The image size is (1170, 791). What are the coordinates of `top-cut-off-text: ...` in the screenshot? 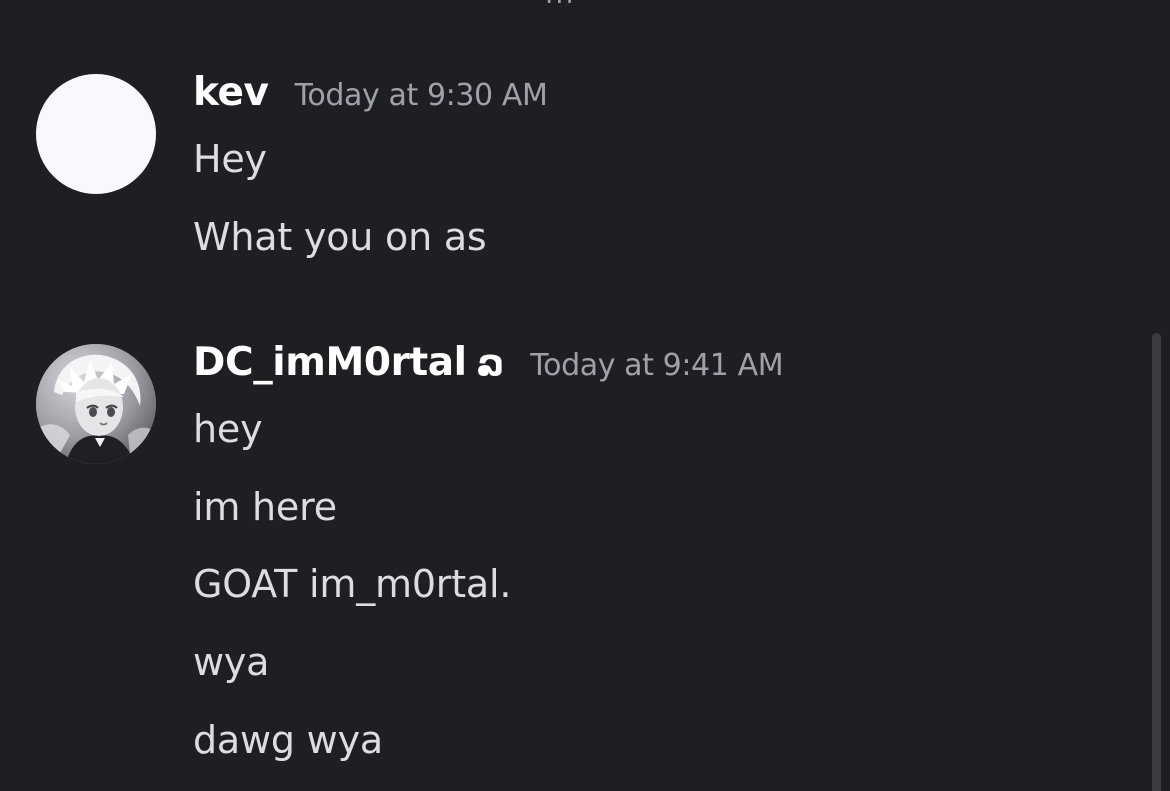 It's located at (560, 4).